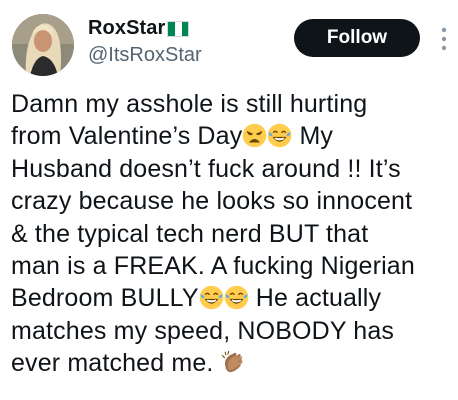  What do you see at coordinates (116, 363) in the screenshot?
I see `tweet-text-segment: ever matched me.` at bounding box center [116, 363].